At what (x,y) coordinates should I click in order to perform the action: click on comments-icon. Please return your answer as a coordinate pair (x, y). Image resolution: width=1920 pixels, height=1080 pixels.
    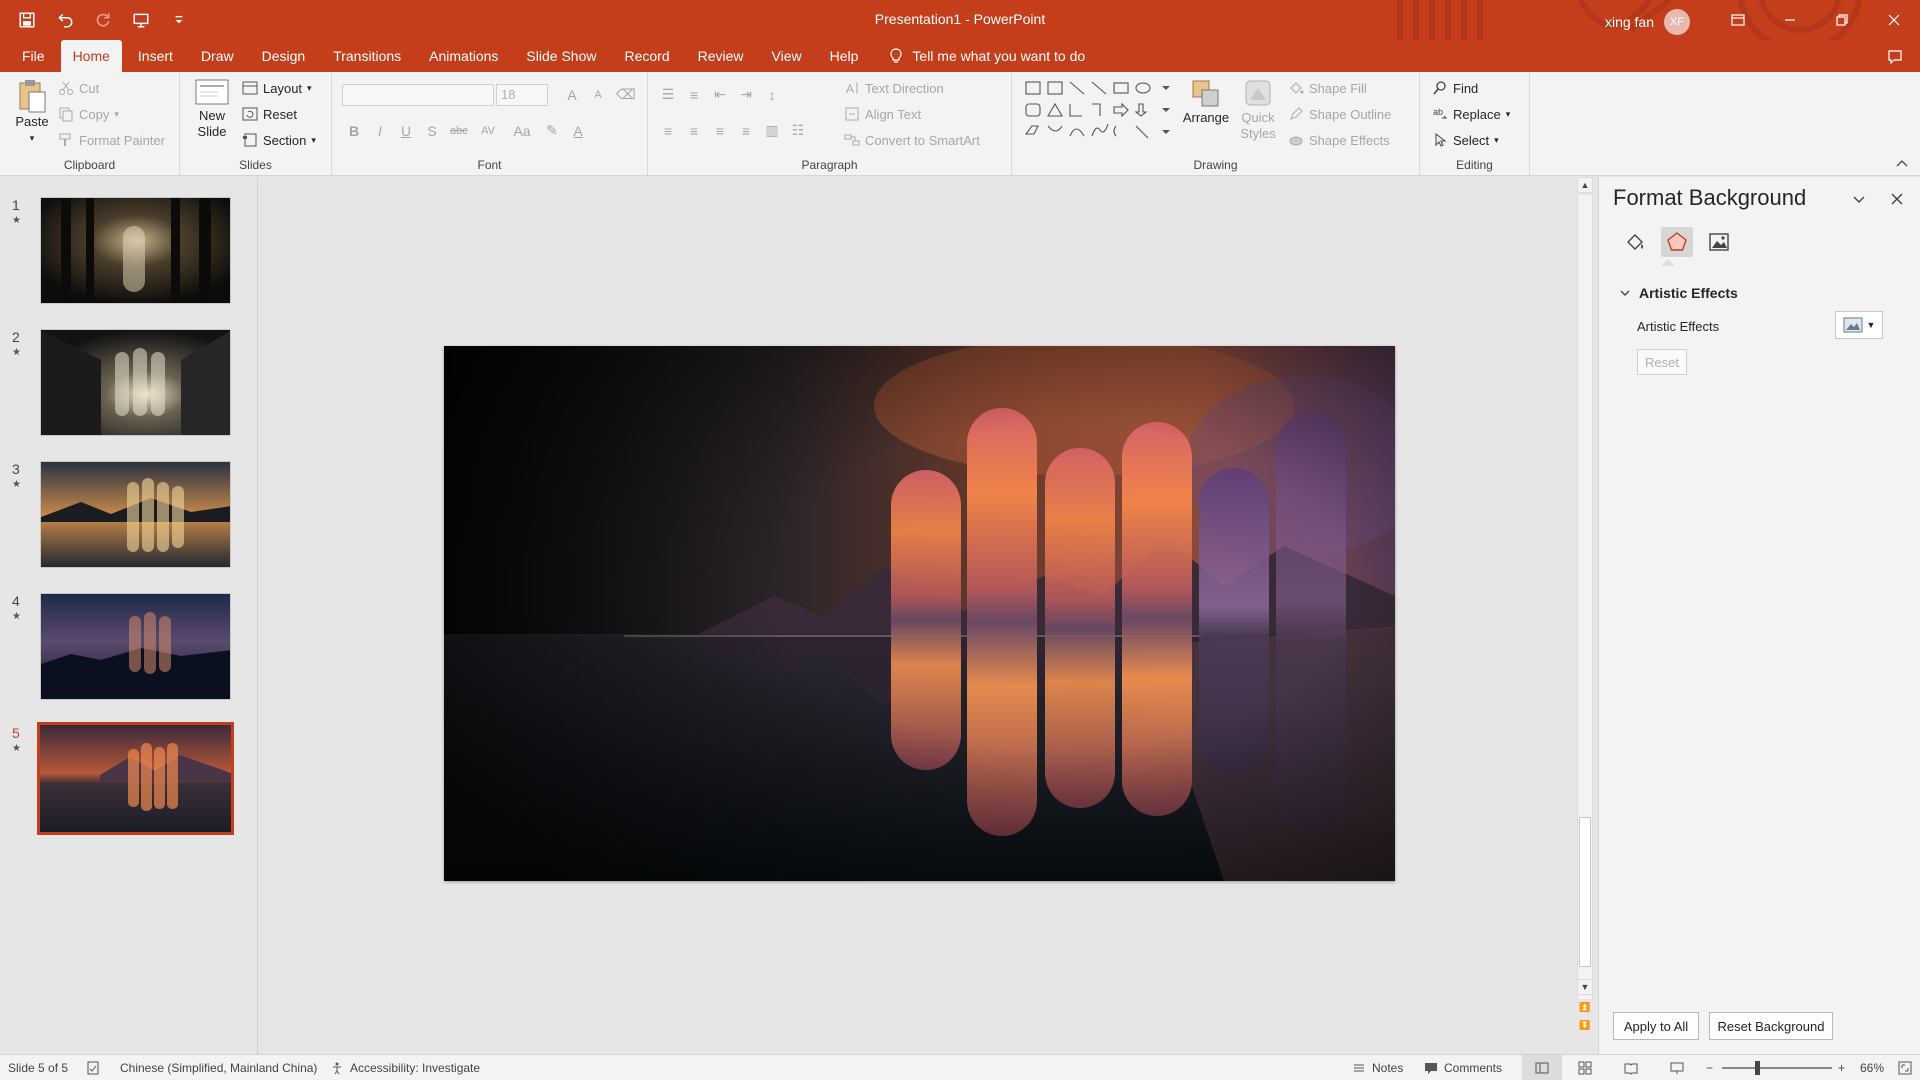
    Looking at the image, I should click on (1895, 57).